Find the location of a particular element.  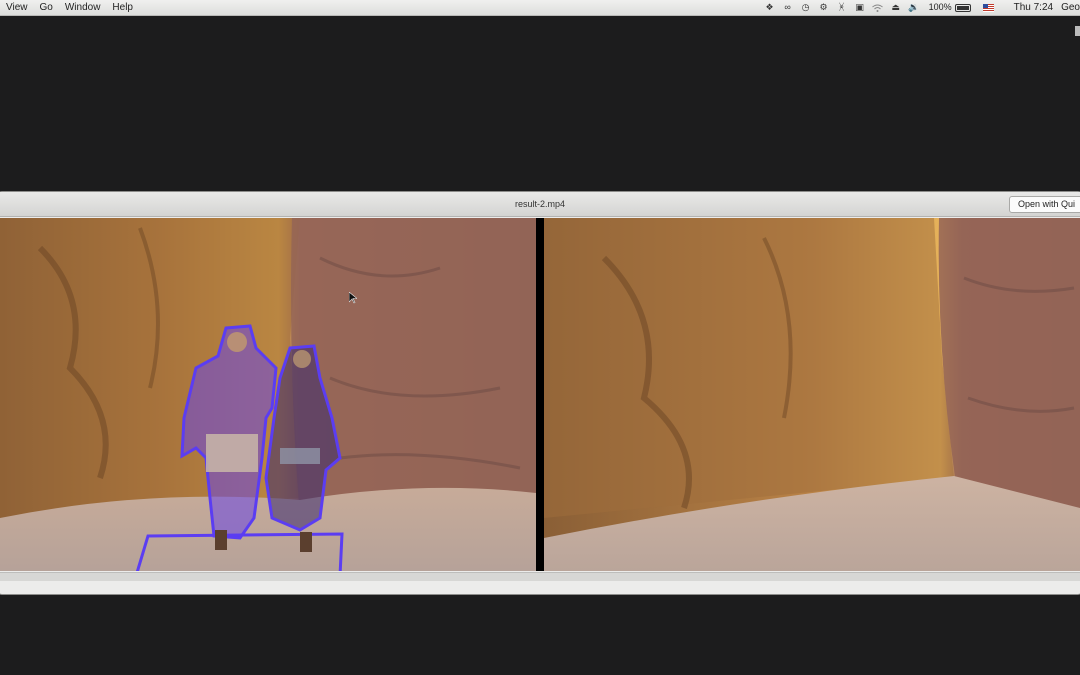

us-flag-icon is located at coordinates (988, 7).